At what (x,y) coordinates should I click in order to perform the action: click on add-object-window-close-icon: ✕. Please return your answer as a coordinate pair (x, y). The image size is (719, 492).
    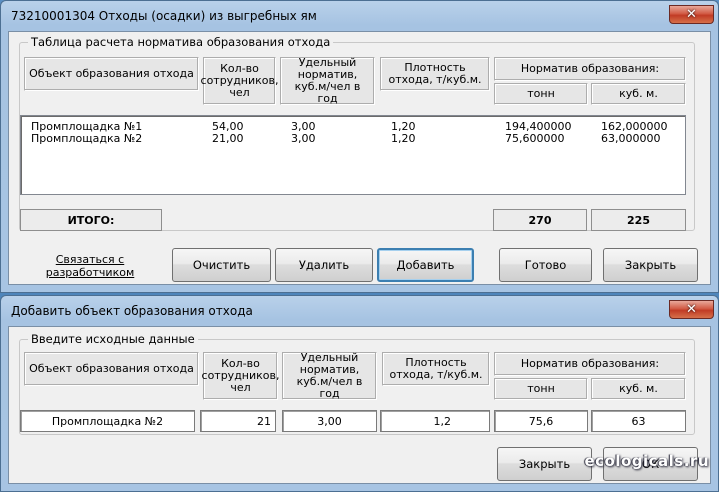
    Looking at the image, I should click on (691, 309).